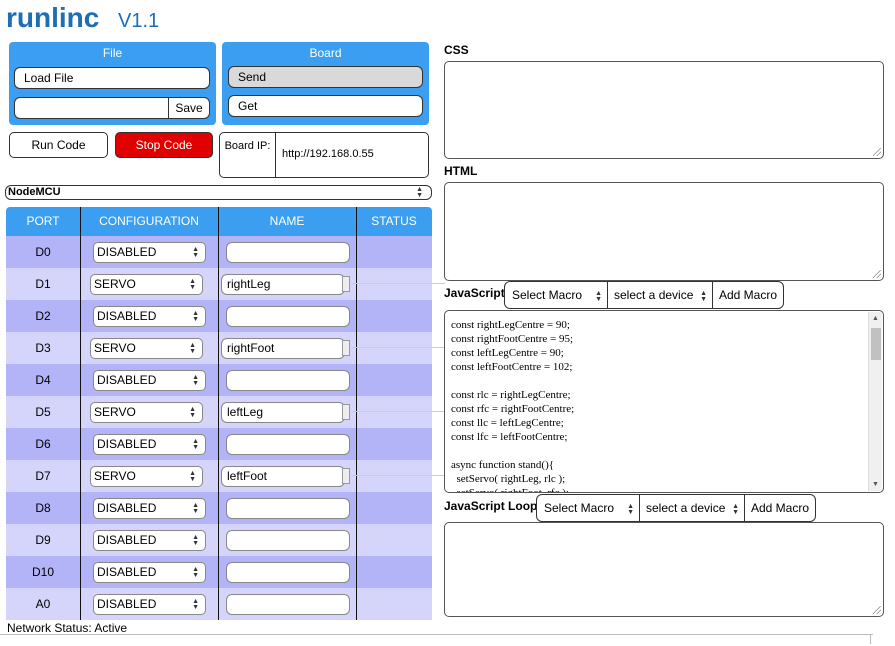 The image size is (895, 646). I want to click on html-editor, so click(664, 231).